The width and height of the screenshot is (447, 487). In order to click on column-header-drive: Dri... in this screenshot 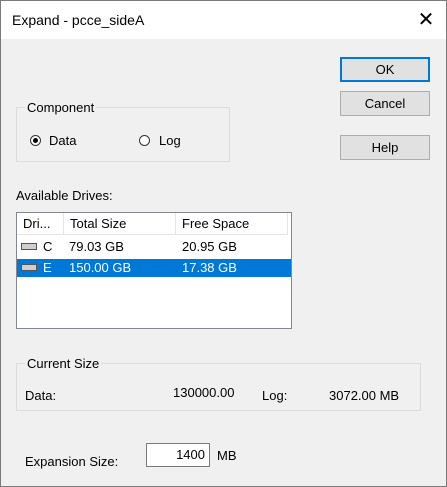, I will do `click(40, 224)`.